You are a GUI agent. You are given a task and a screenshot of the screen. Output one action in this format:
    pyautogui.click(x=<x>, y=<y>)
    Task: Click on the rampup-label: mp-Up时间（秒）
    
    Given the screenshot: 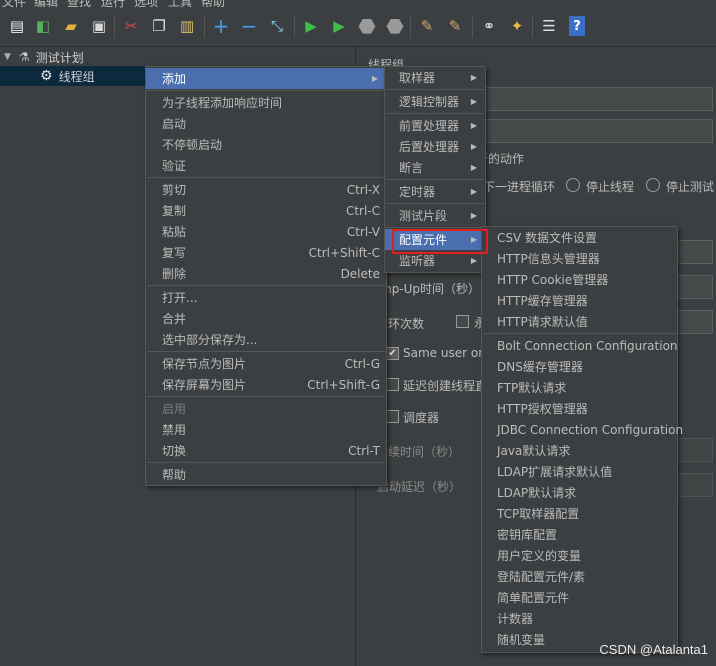 What is the action you would take?
    pyautogui.click(x=430, y=289)
    